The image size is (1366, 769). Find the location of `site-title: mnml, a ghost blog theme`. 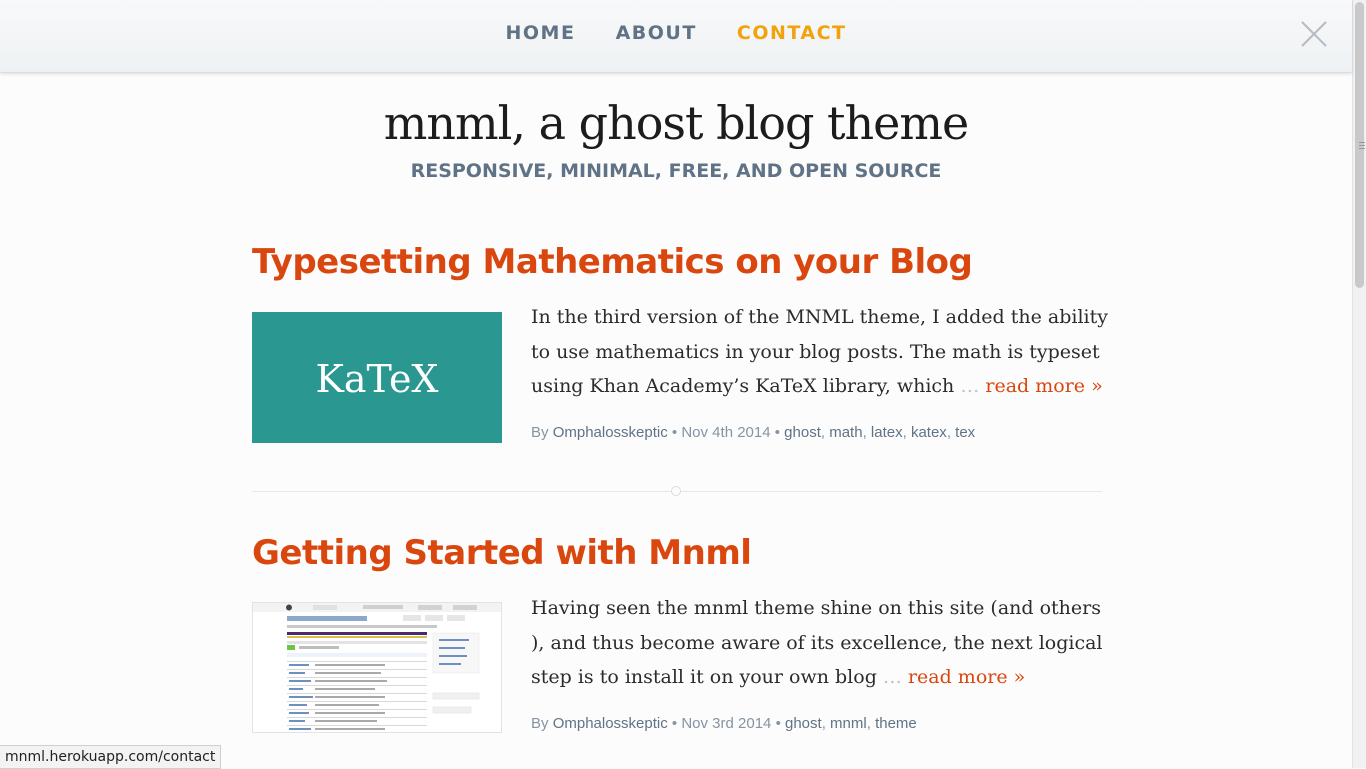

site-title: mnml, a ghost blog theme is located at coordinates (676, 123).